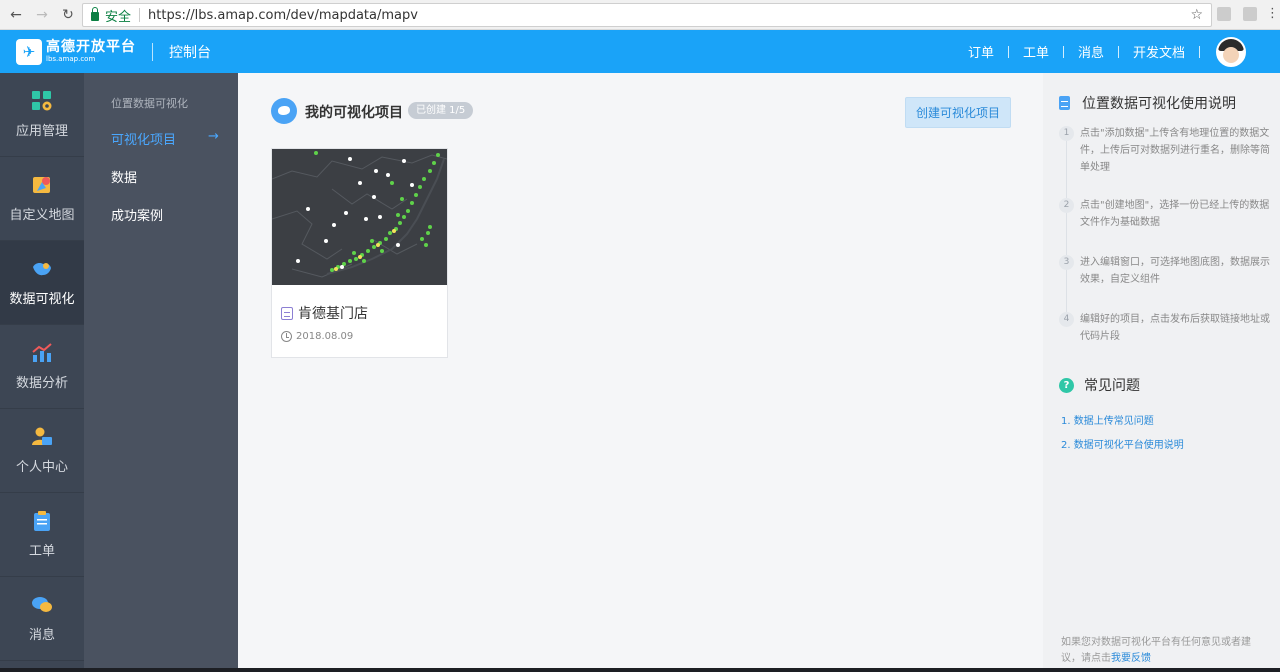 Image resolution: width=1280 pixels, height=672 pixels. I want to click on project-name-row: 肯德基门店, so click(324, 313).